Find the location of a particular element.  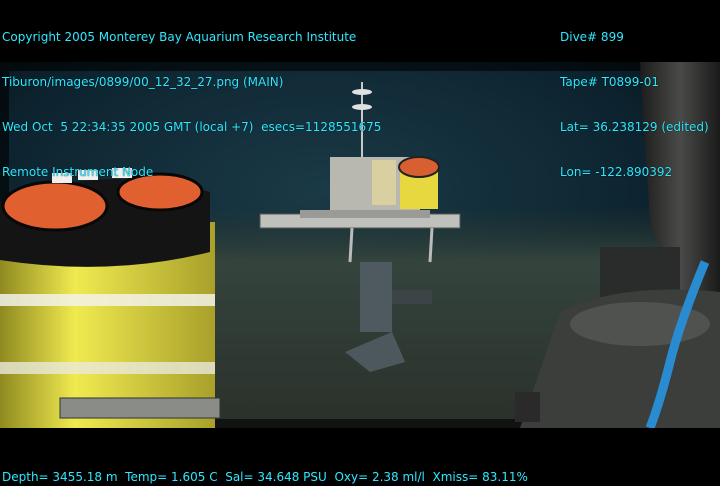

dive-number: Dive# 899 is located at coordinates (592, 37).